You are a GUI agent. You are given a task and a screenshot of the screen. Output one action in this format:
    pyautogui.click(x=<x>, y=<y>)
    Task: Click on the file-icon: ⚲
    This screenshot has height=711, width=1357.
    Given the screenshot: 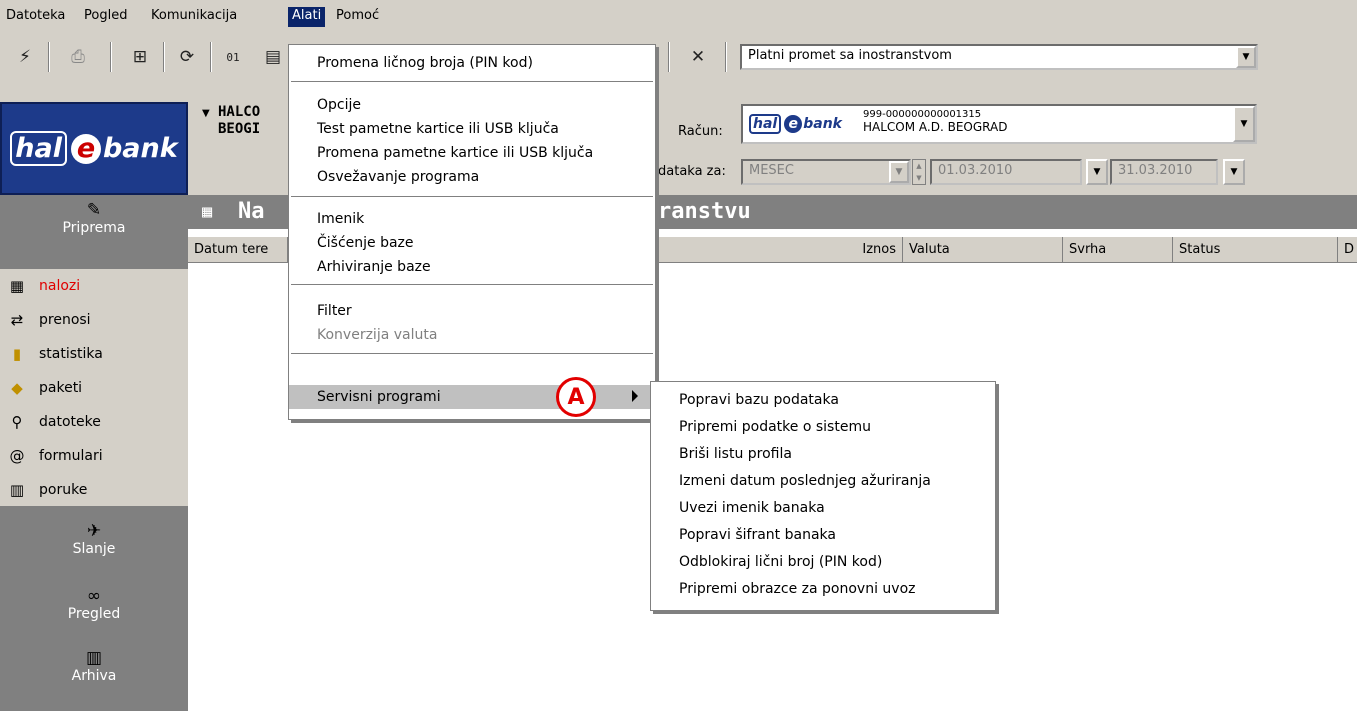 What is the action you would take?
    pyautogui.click(x=17, y=422)
    